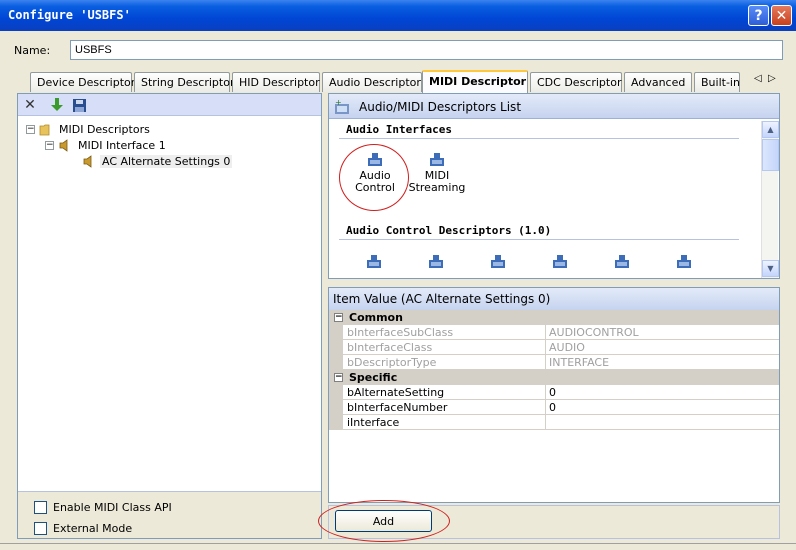  I want to click on common-category: − Common, so click(554, 317).